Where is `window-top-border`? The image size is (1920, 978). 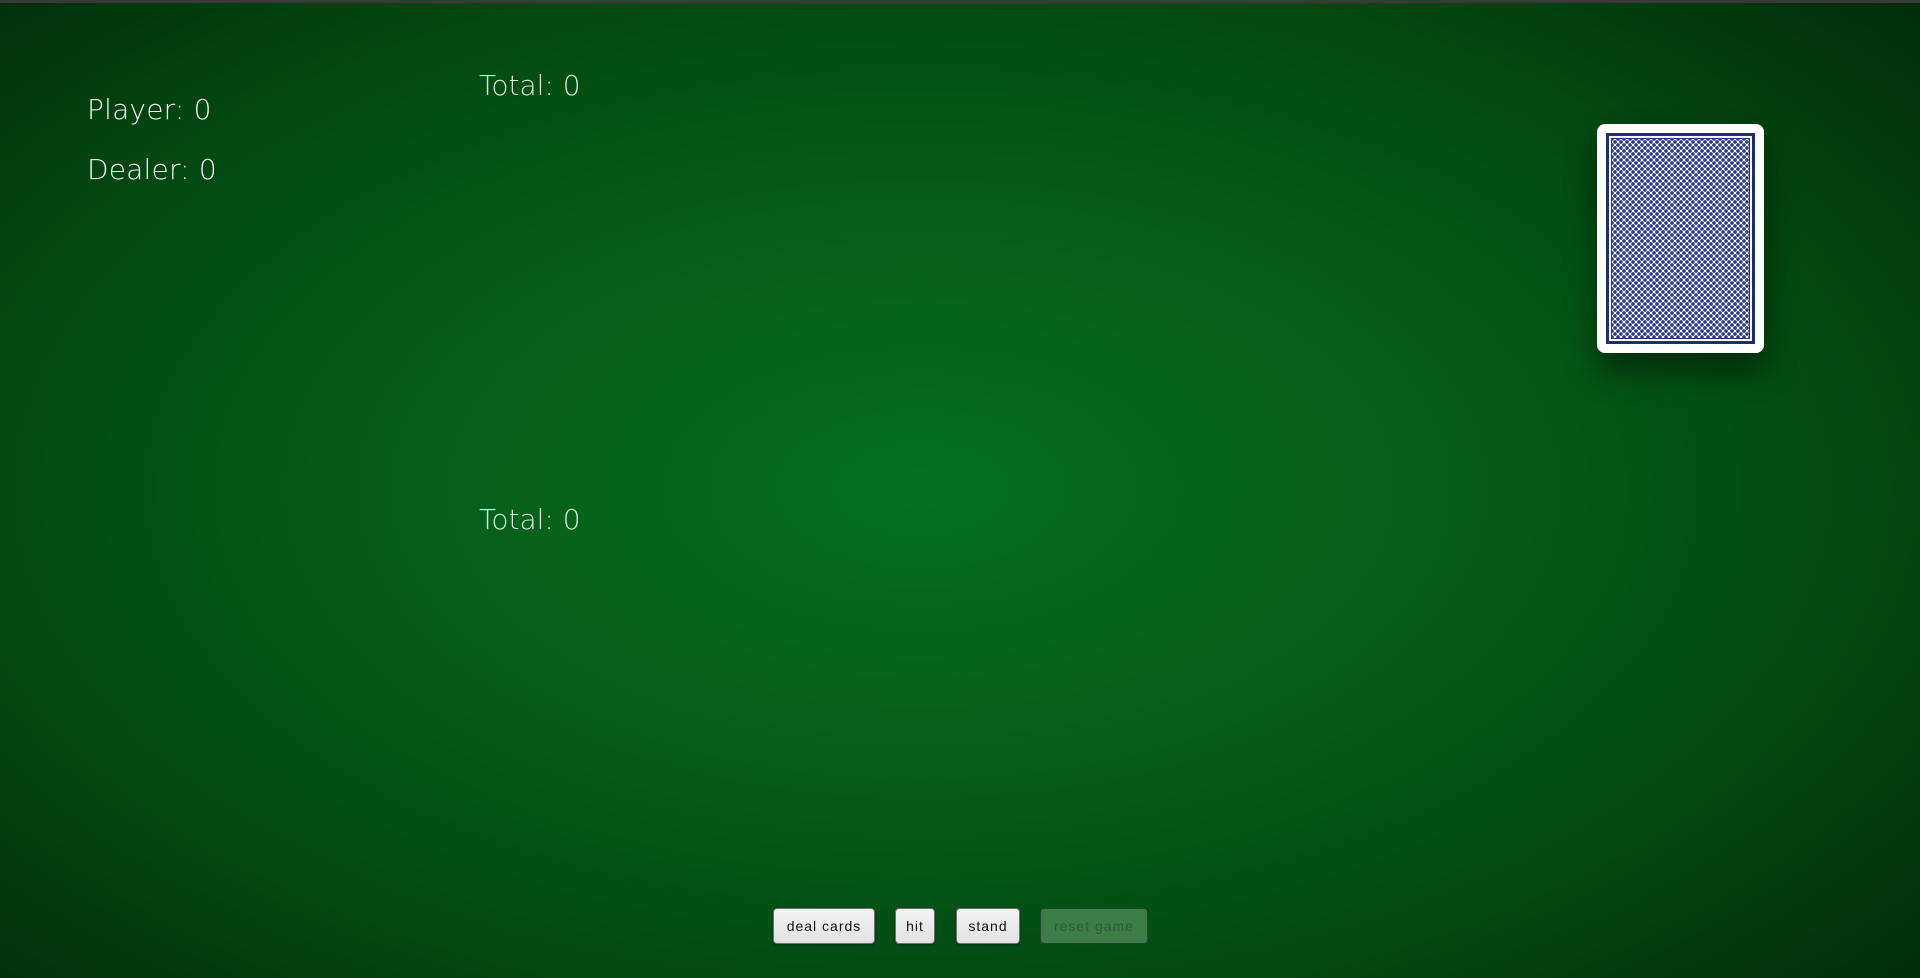 window-top-border is located at coordinates (960, 1).